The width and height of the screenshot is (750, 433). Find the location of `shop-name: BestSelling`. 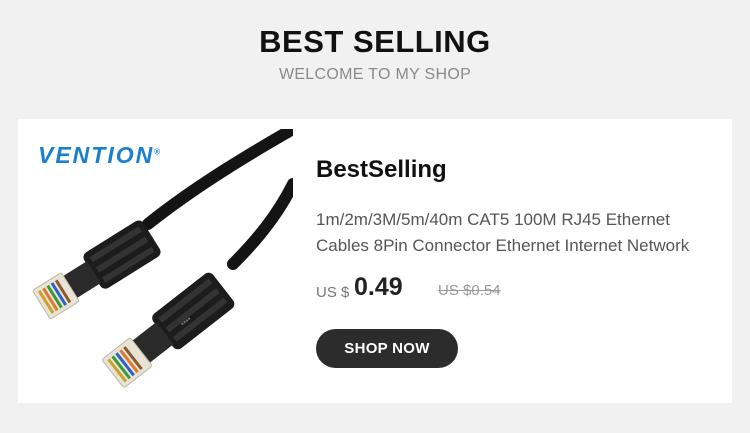

shop-name: BestSelling is located at coordinates (381, 170).